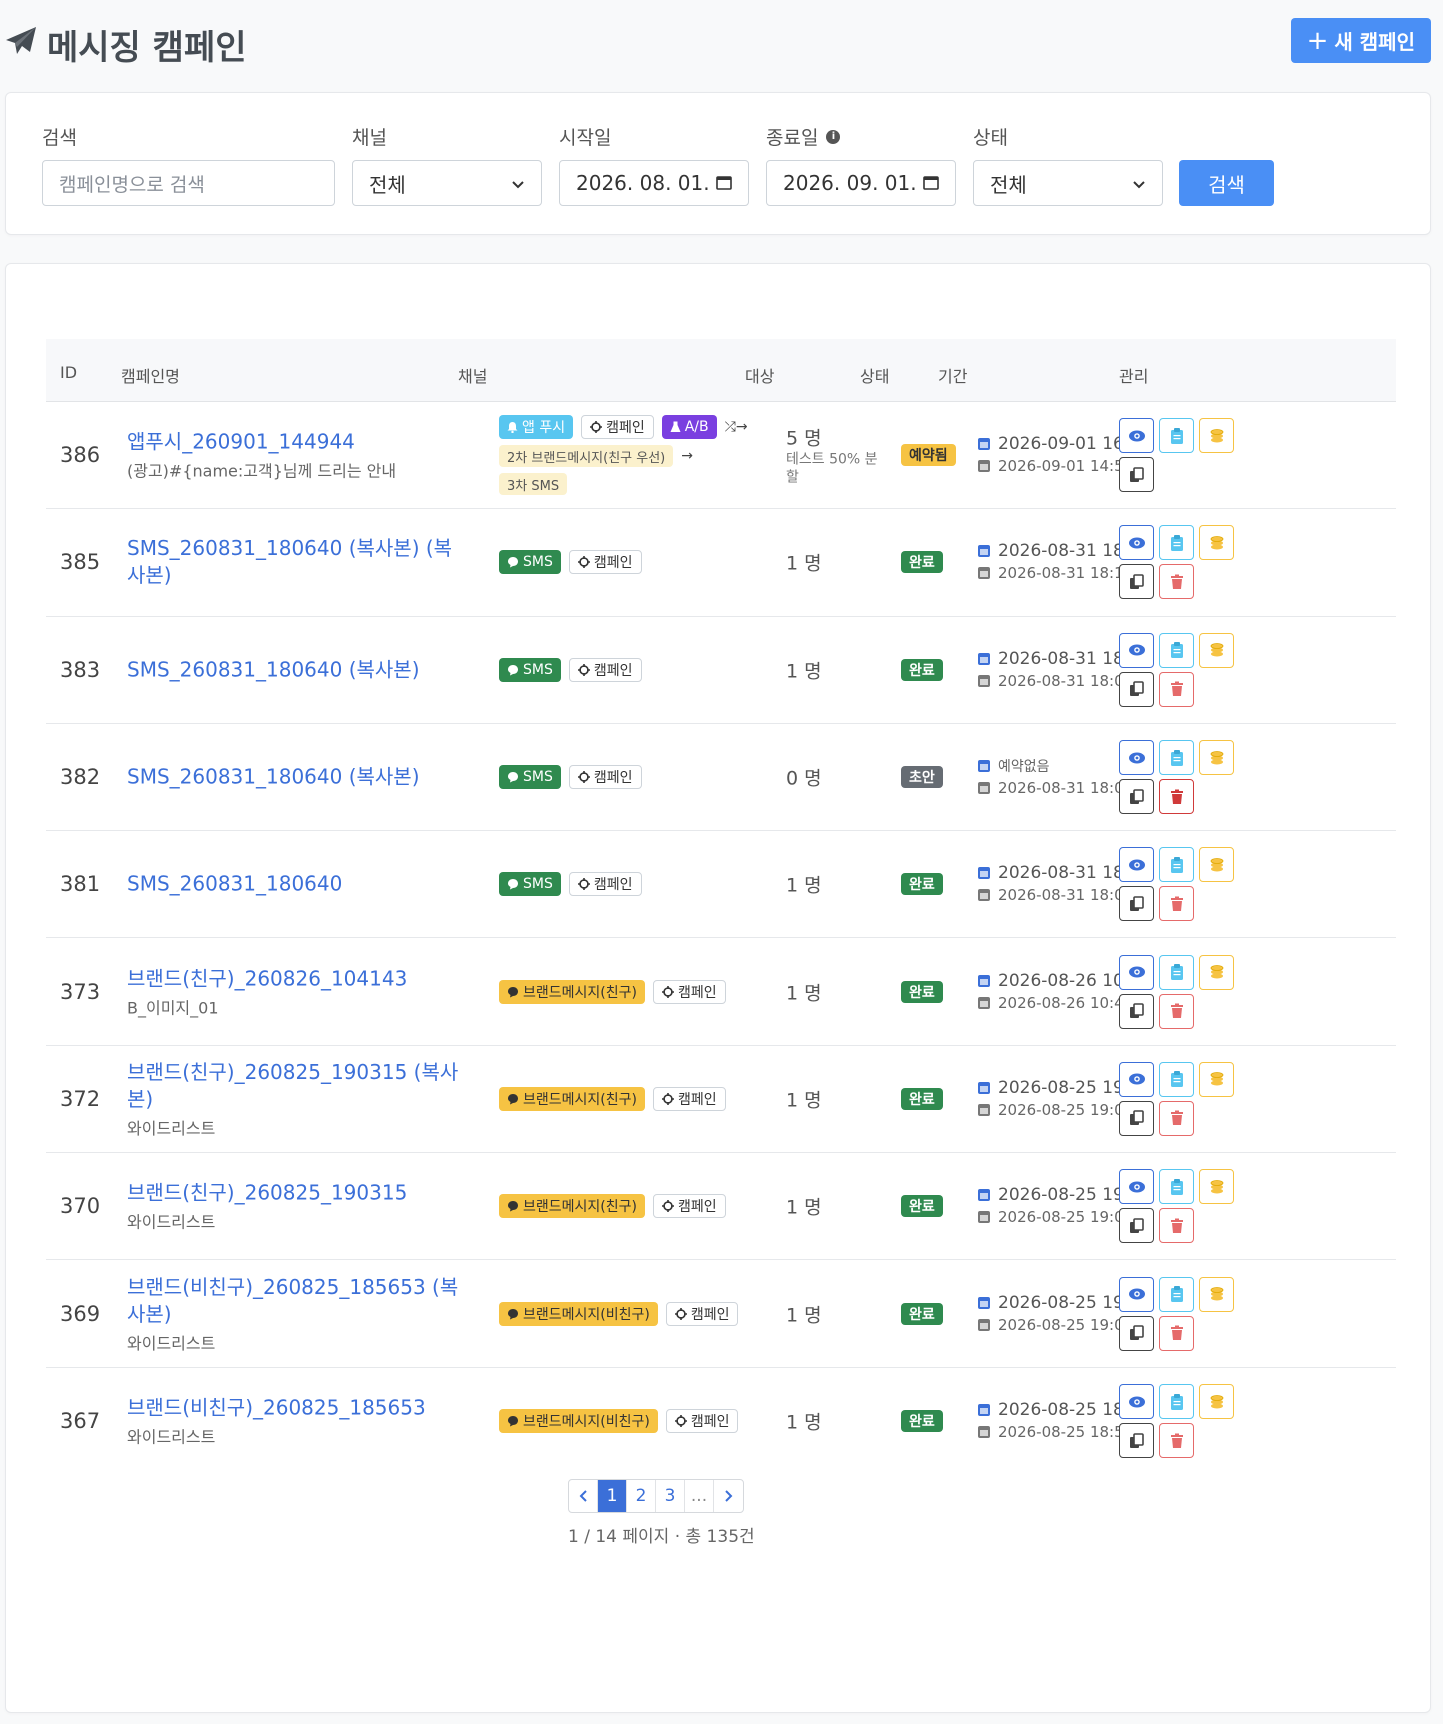 The width and height of the screenshot is (1443, 1724). I want to click on eye-icon, so click(1137, 1187).